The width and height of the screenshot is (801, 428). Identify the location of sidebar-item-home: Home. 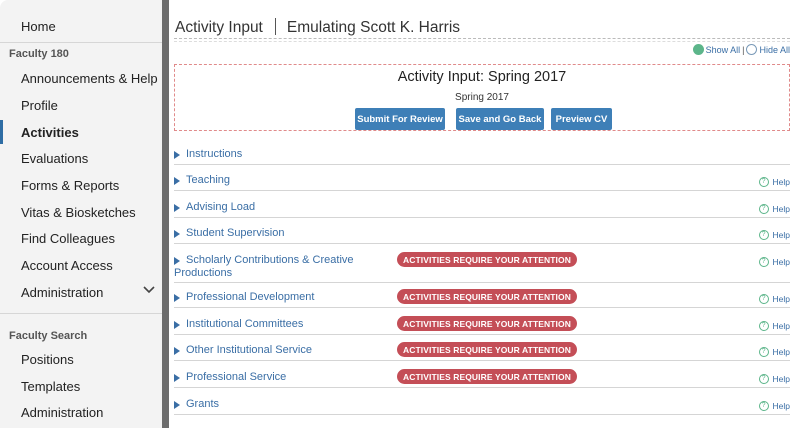
(38, 26).